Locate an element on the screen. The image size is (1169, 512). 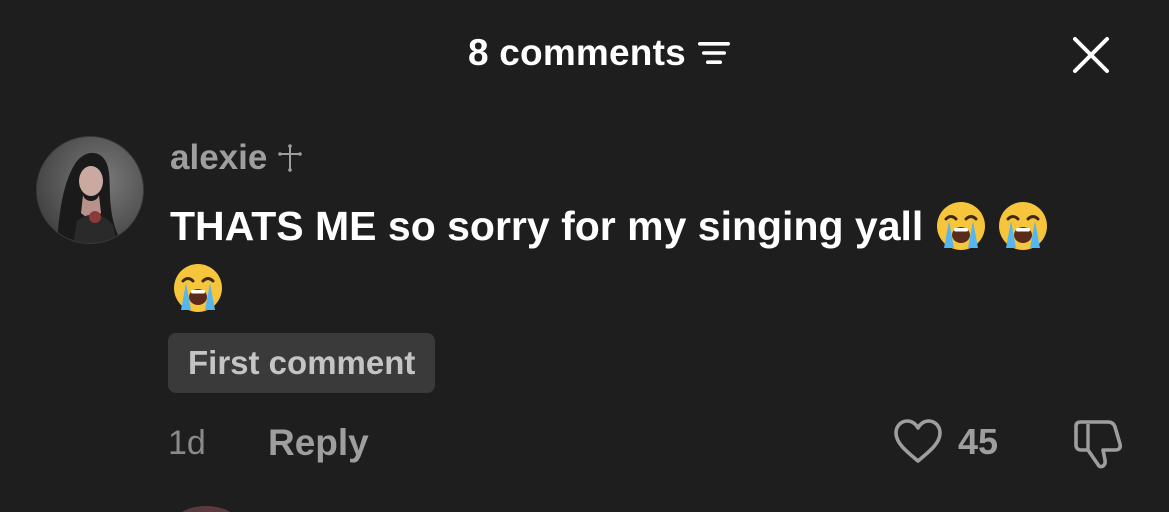
heart-icon is located at coordinates (918, 441).